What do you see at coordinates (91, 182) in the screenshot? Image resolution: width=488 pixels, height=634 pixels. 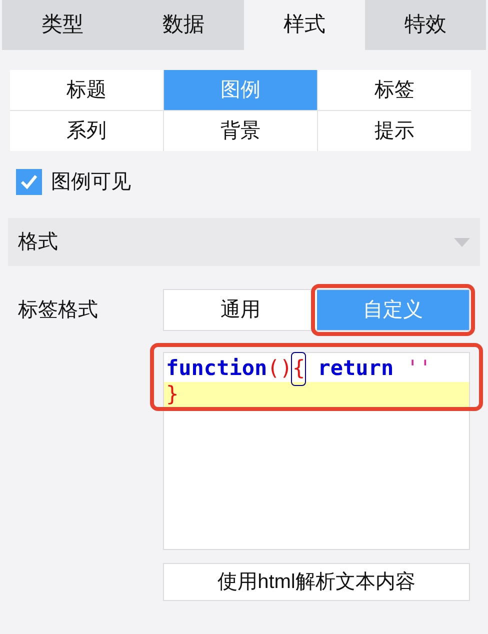 I see `checkbox-label: 图例可见` at bounding box center [91, 182].